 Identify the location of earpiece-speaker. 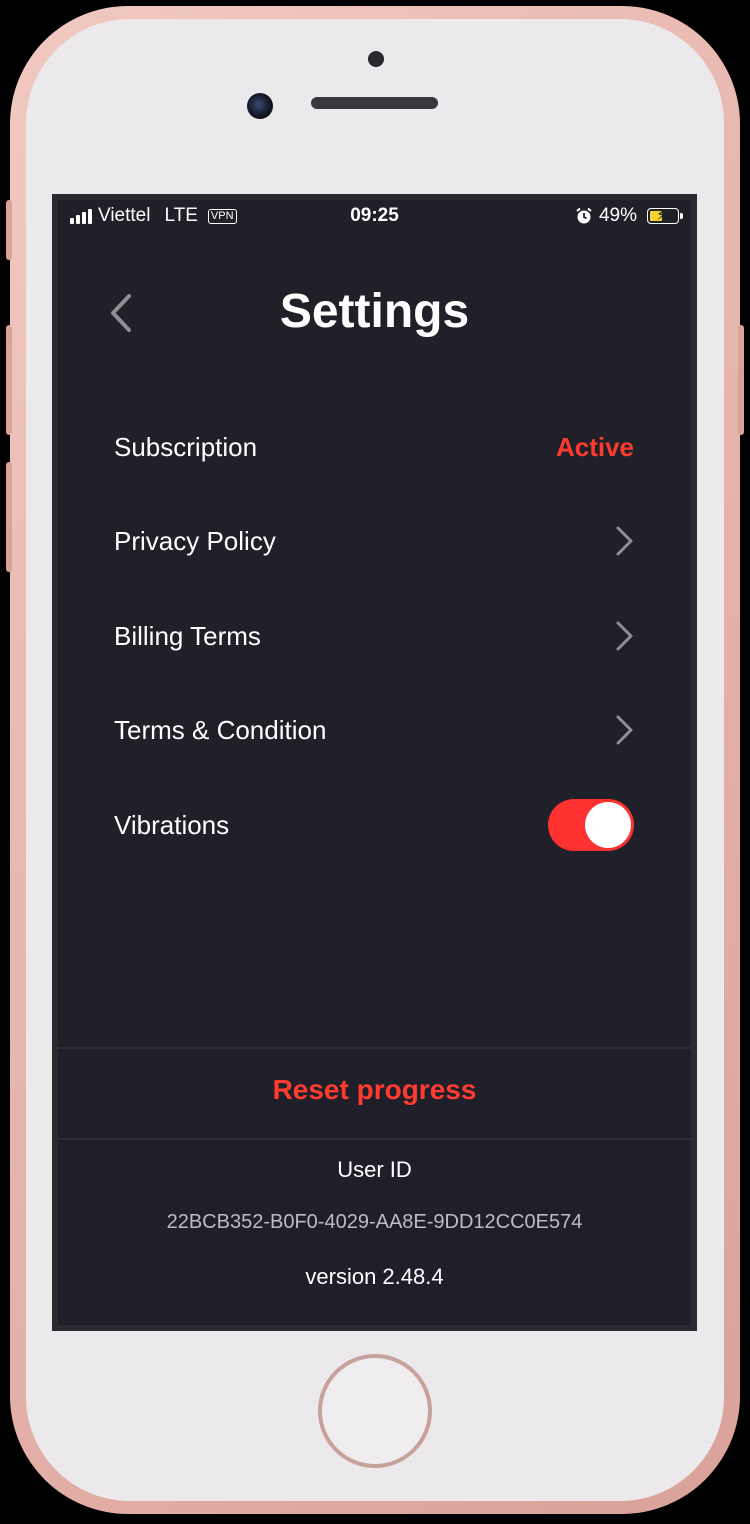
(374, 103).